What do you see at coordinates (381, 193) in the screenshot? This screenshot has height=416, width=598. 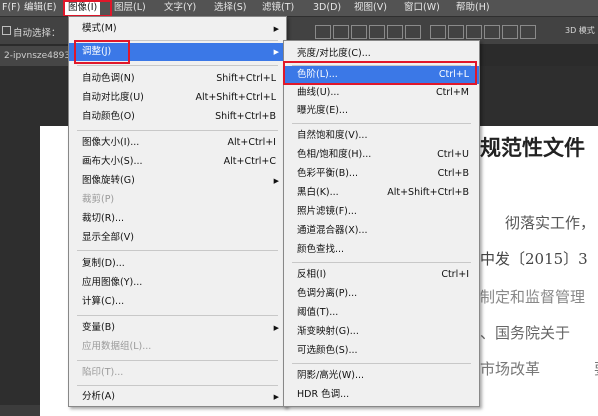 I see `menu-item-black-white: 黑白(K)... Alt+Shift+Ctrl+B` at bounding box center [381, 193].